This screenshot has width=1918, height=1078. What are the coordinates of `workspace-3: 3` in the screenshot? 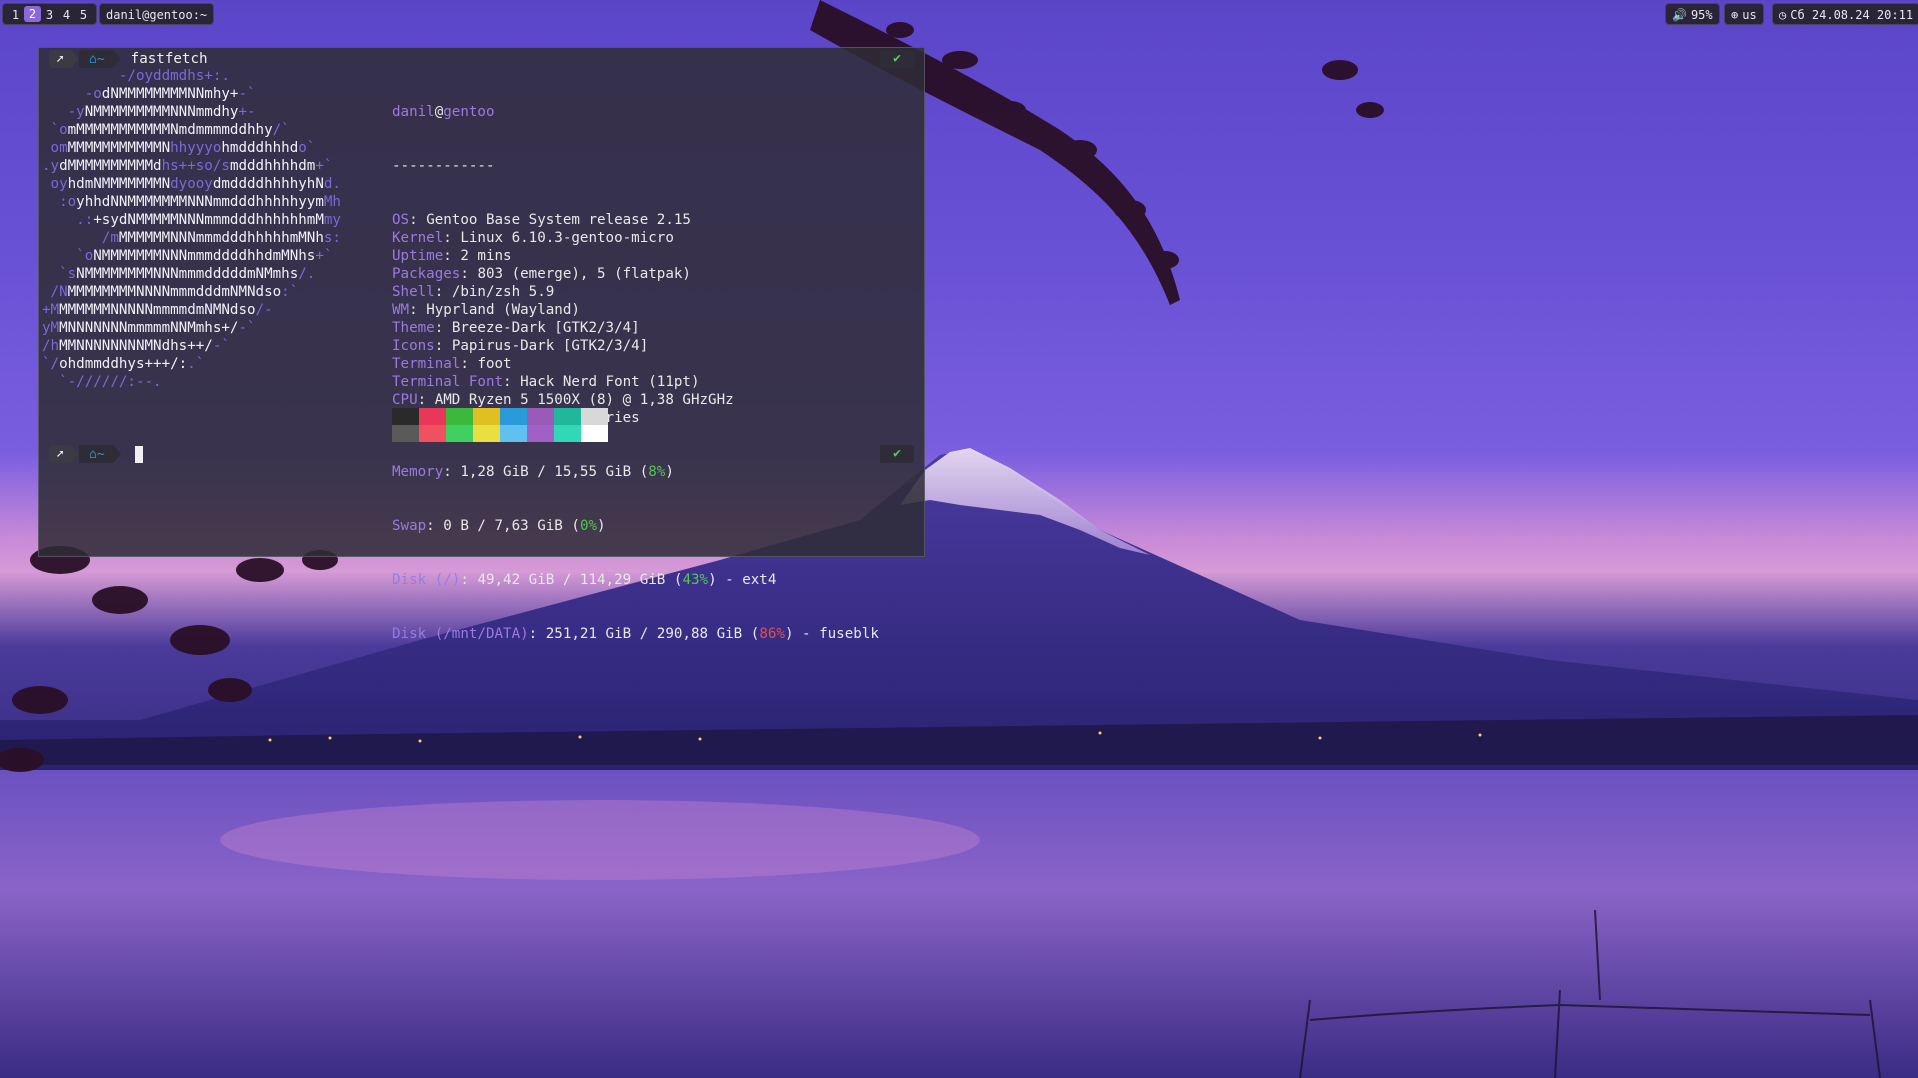 It's located at (49, 14).